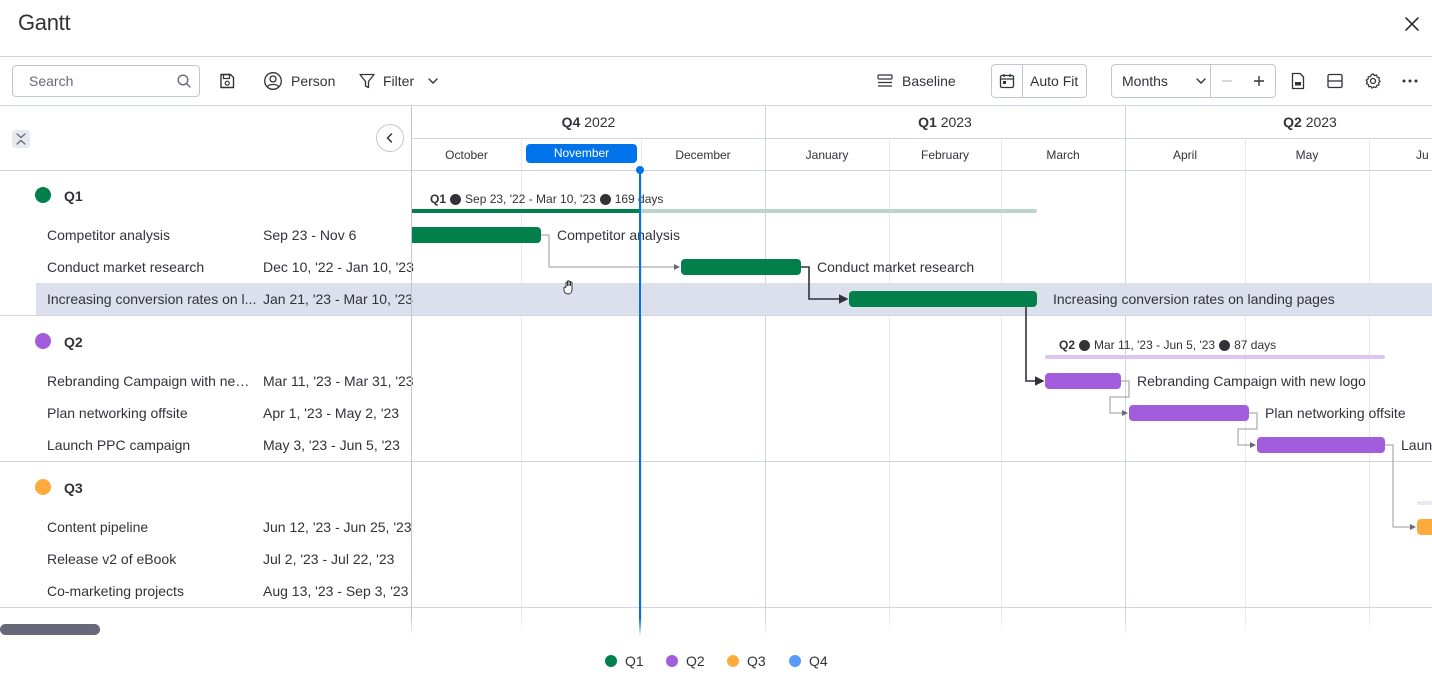 Image resolution: width=1432 pixels, height=683 pixels. I want to click on baseline-button: Baseline, so click(916, 81).